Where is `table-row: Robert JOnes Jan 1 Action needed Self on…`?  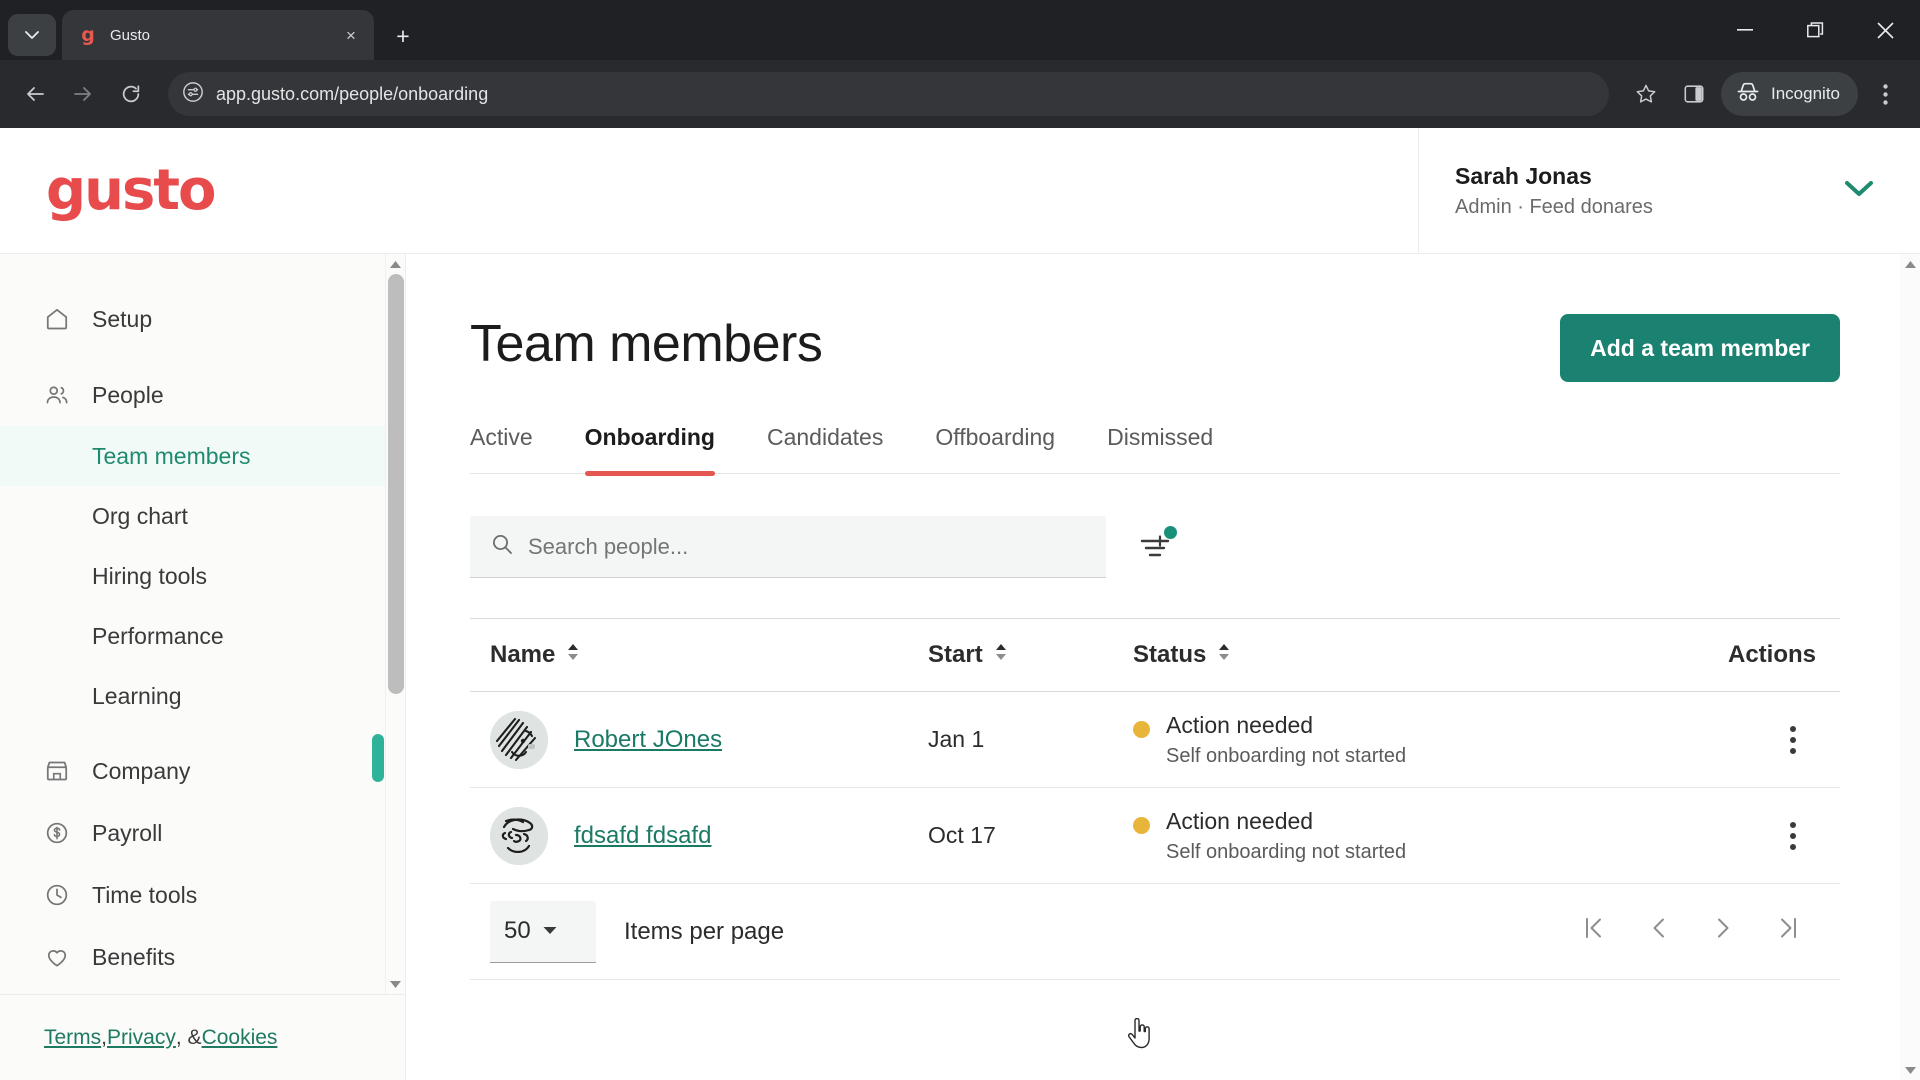 table-row: Robert JOnes Jan 1 Action needed Self on… is located at coordinates (1155, 740).